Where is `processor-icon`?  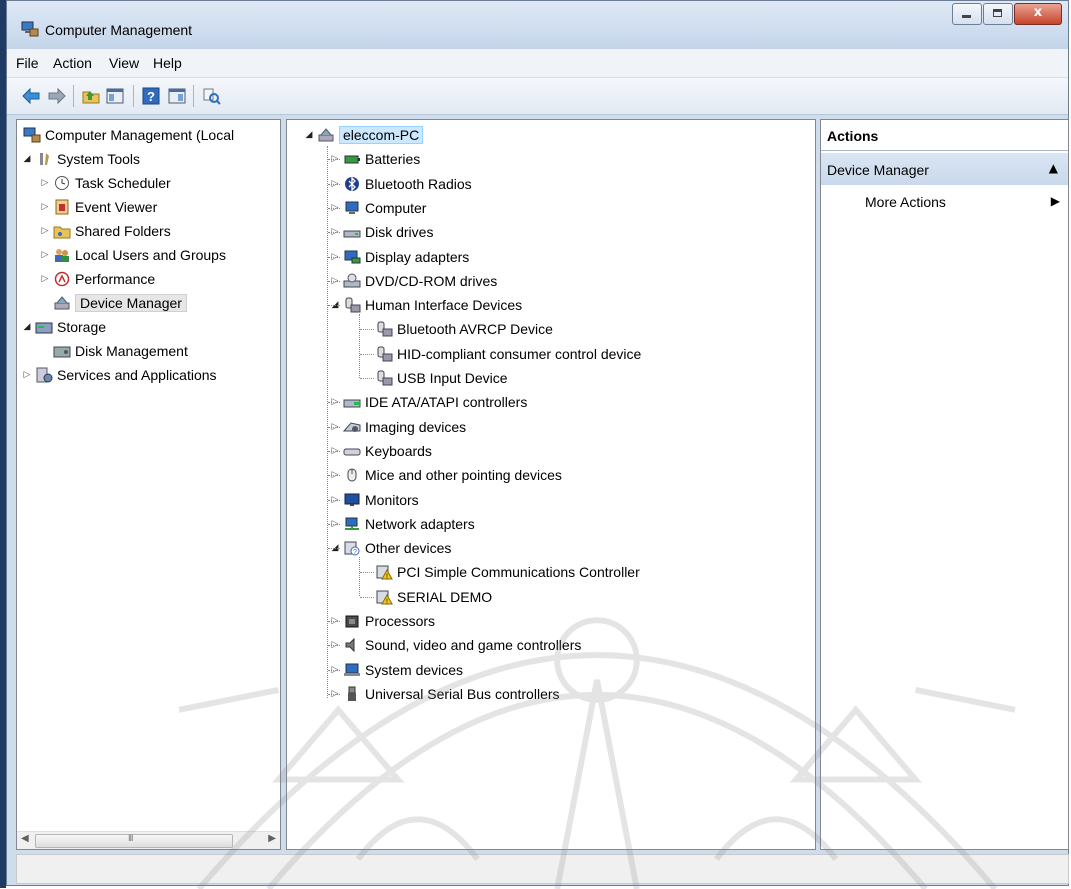
processor-icon is located at coordinates (352, 621).